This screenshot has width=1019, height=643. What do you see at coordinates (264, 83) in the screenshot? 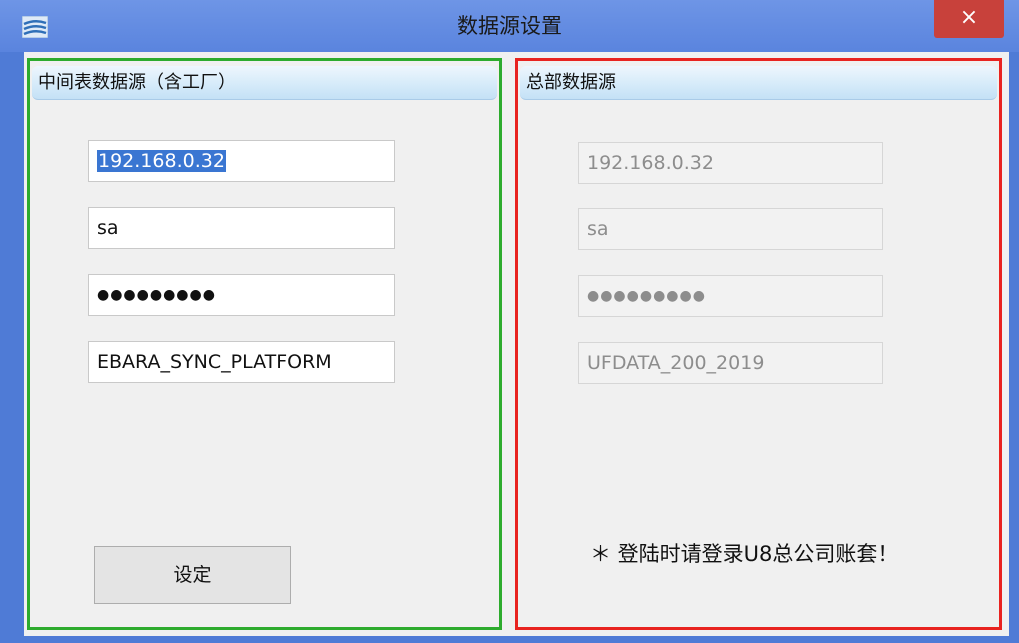
I see `panel-header: 中间表数据源（含工厂）` at bounding box center [264, 83].